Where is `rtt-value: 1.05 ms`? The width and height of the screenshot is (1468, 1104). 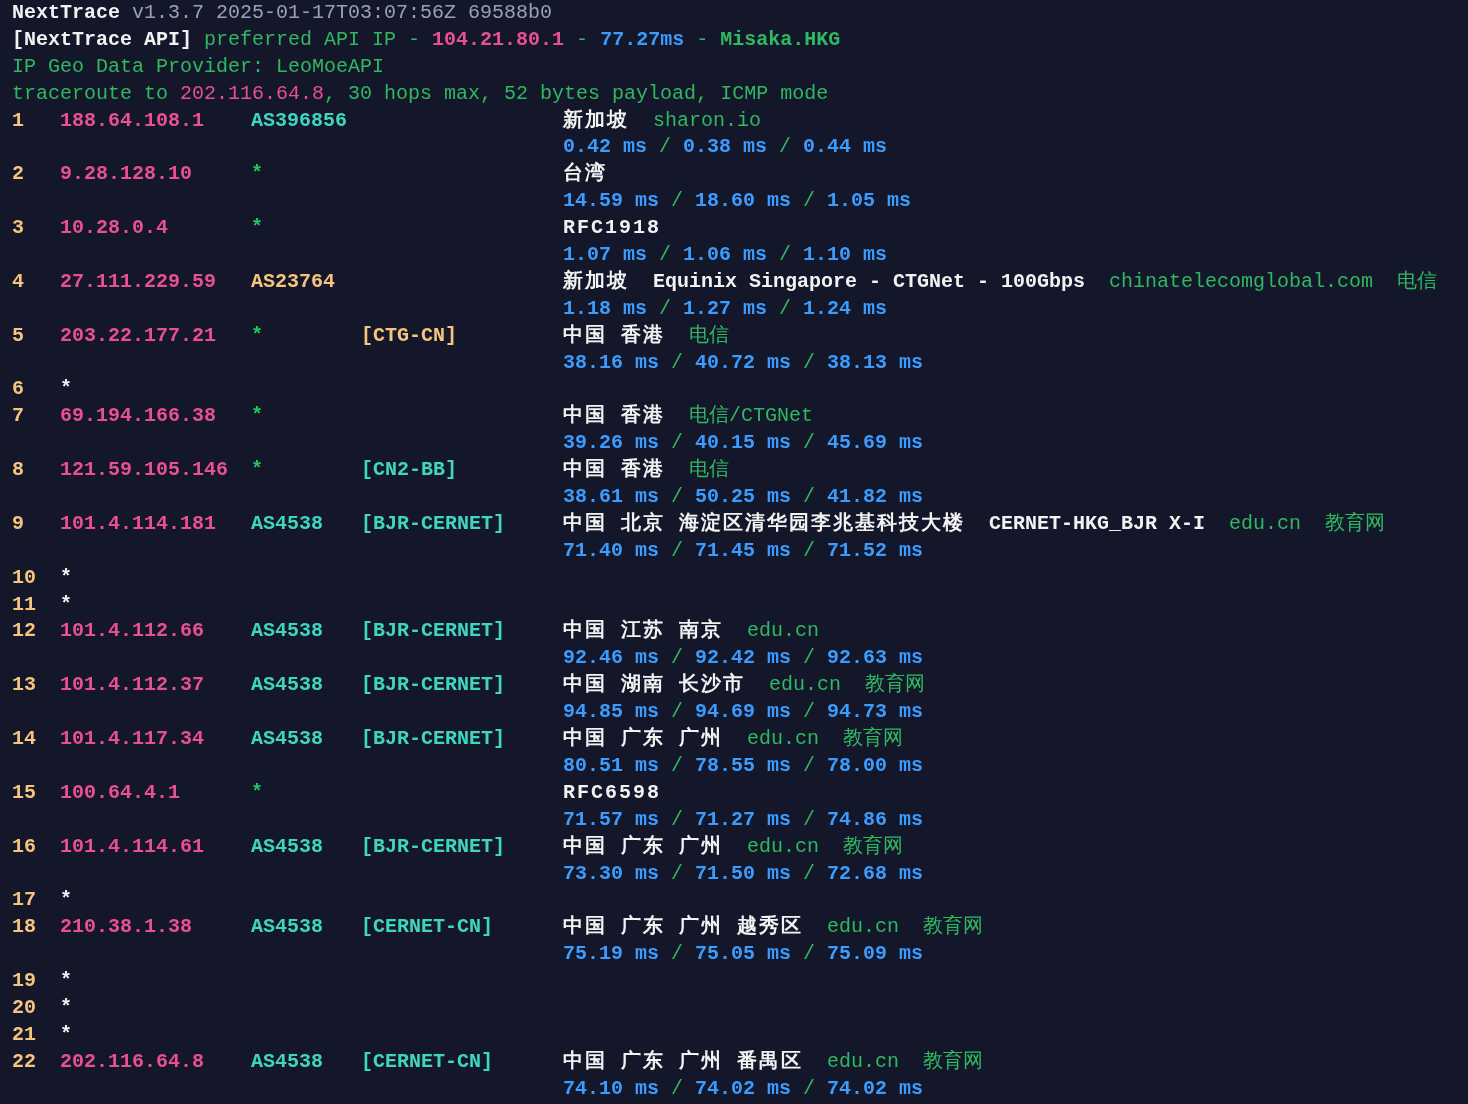
rtt-value: 1.05 ms is located at coordinates (869, 201).